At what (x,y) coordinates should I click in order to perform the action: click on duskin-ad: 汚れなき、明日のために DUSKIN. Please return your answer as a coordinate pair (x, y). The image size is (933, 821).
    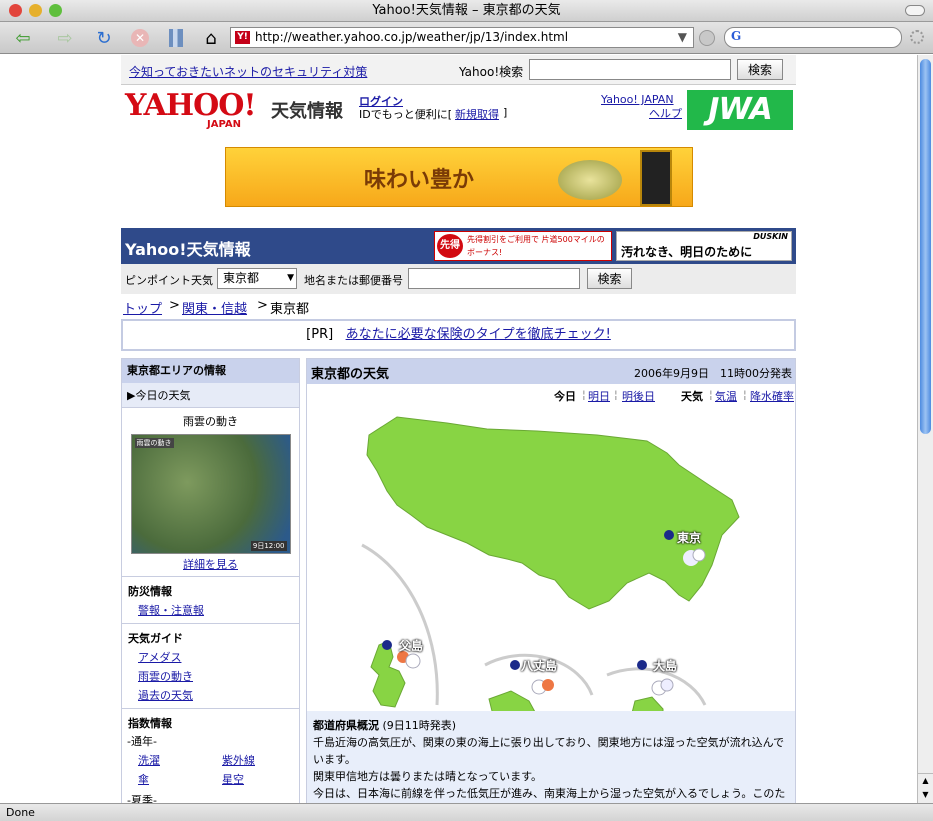
    Looking at the image, I should click on (704, 246).